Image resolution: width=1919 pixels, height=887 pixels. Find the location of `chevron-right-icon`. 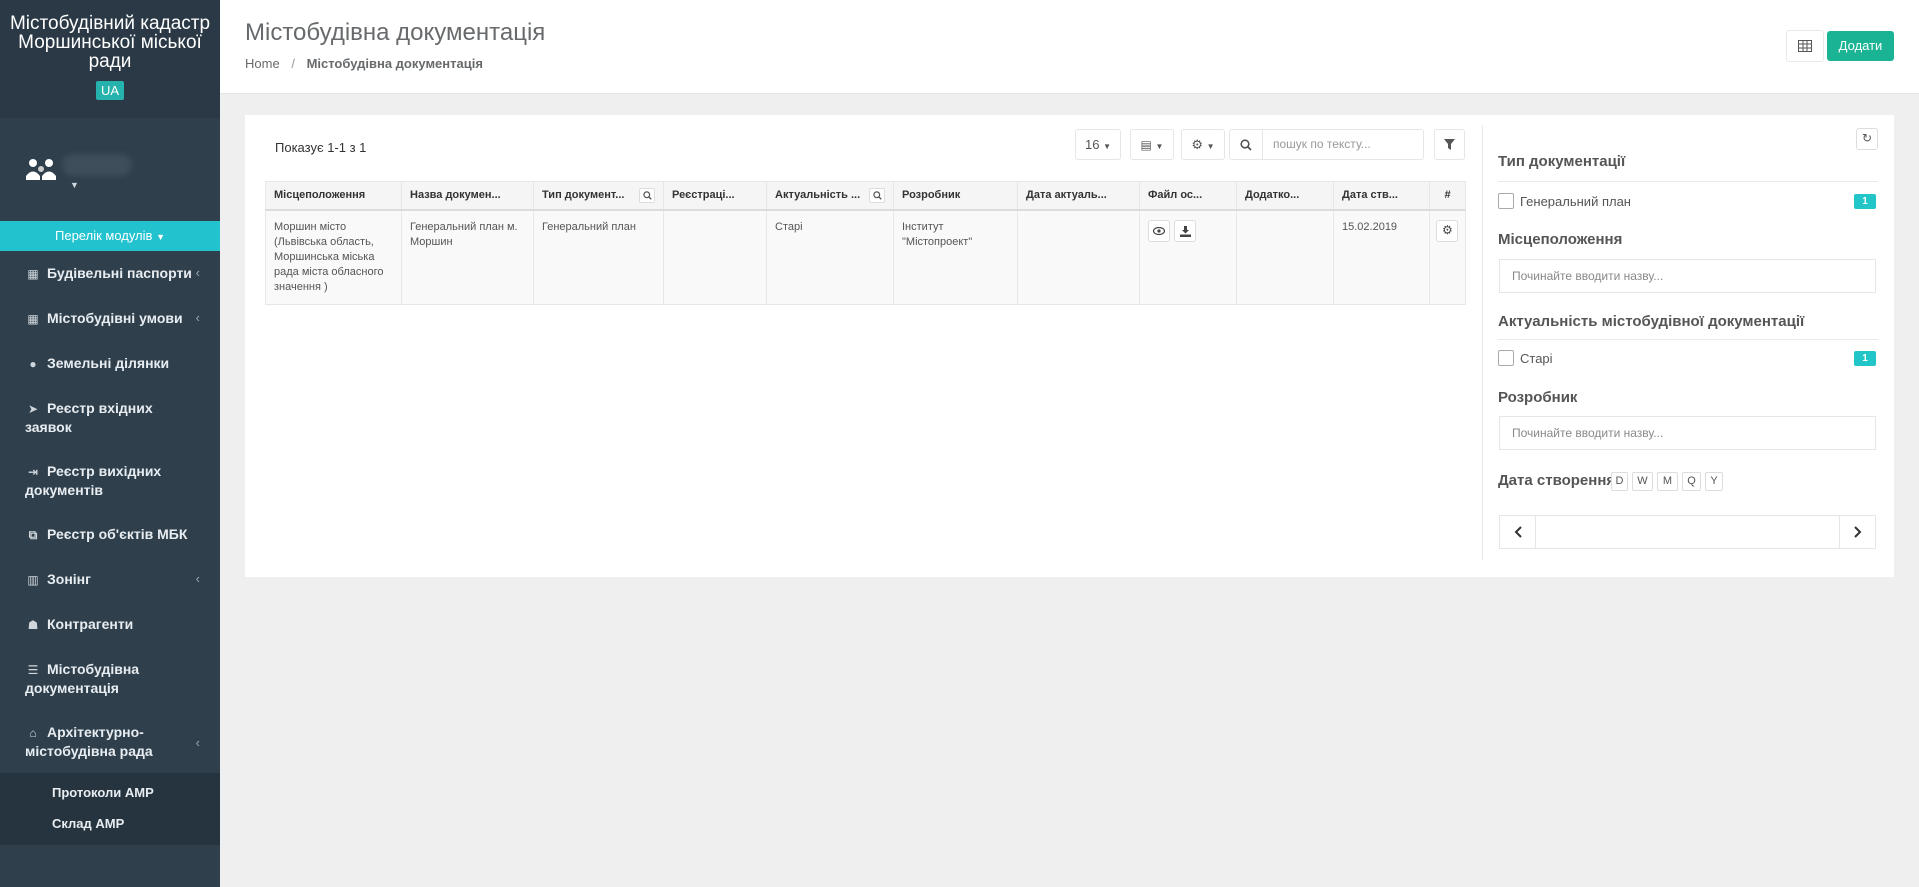

chevron-right-icon is located at coordinates (1857, 532).